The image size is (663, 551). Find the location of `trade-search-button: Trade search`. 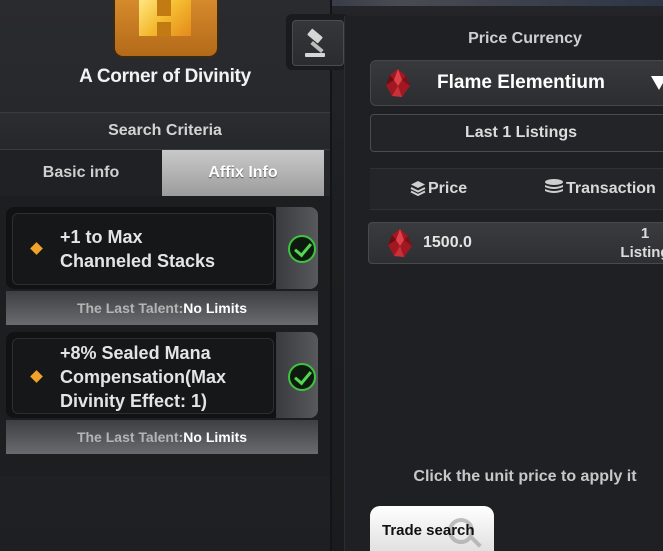

trade-search-button: Trade search is located at coordinates (432, 528).